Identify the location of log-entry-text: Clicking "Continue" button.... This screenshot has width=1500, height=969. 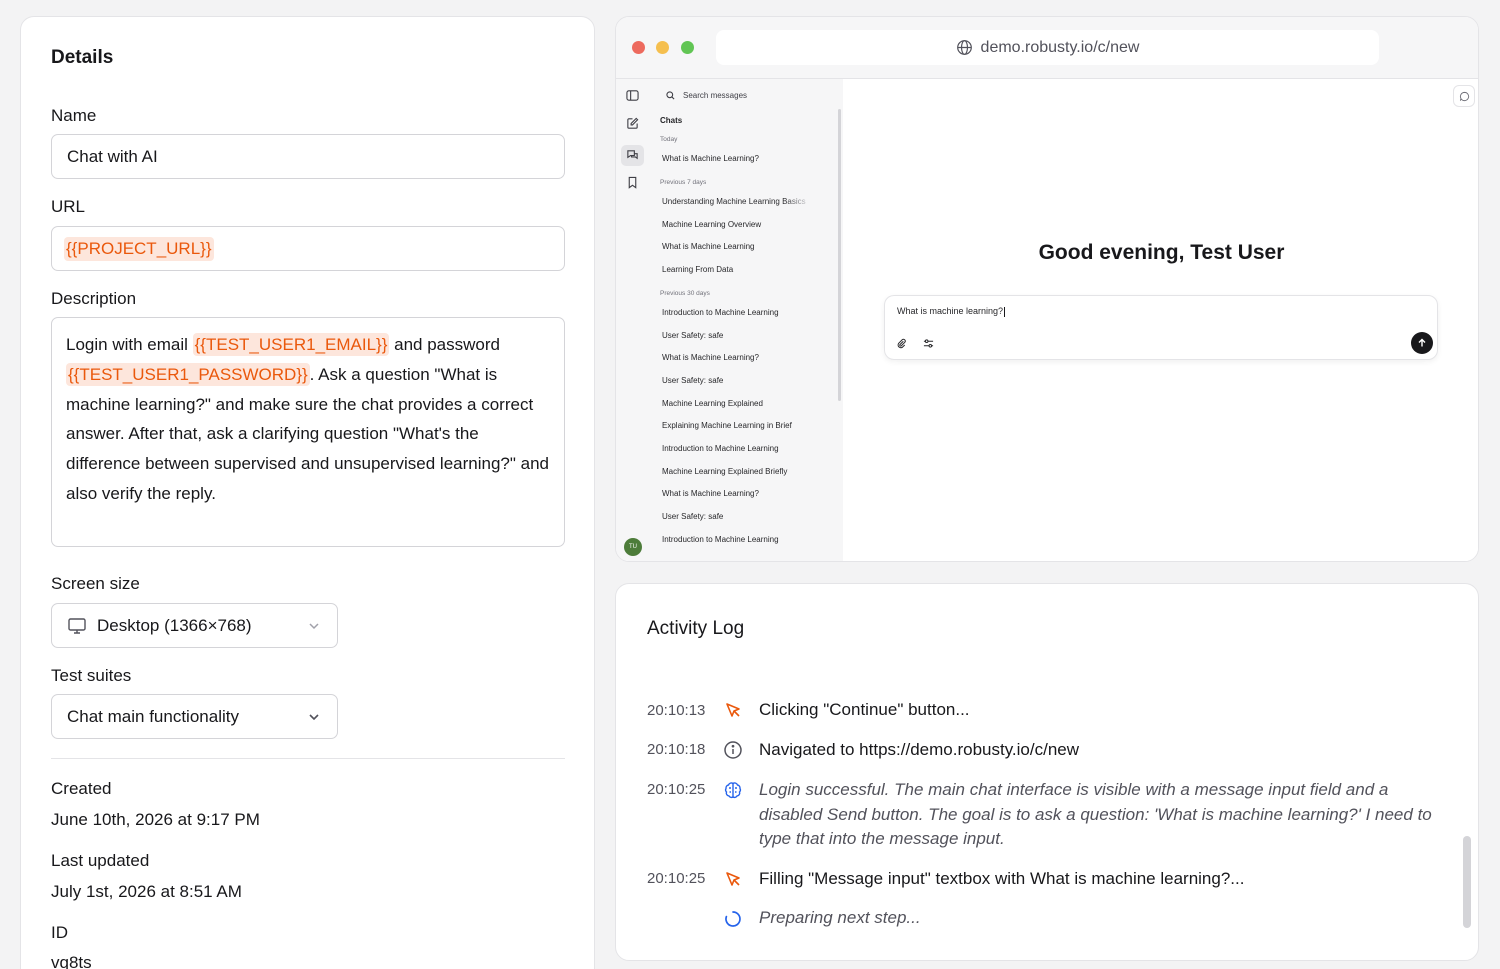
(864, 709).